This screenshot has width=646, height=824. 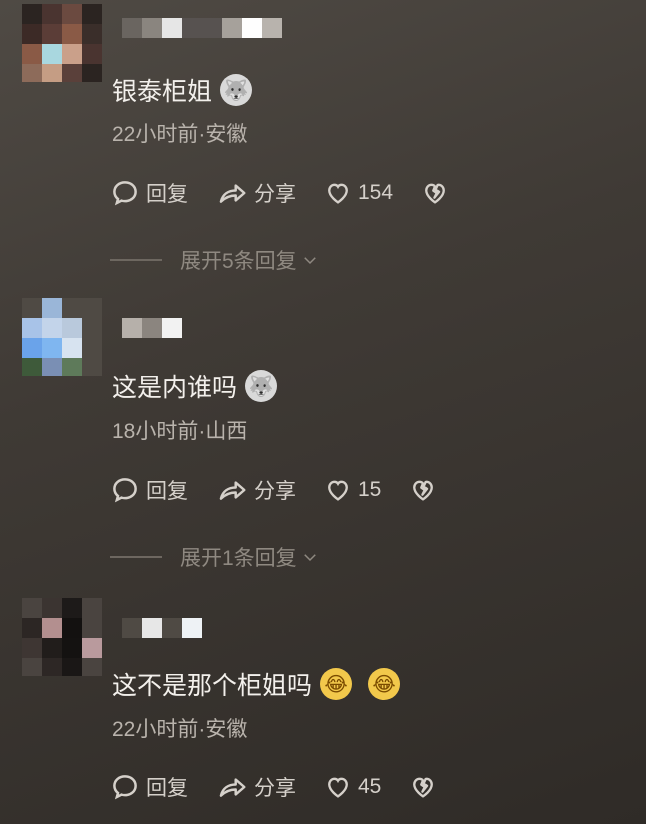 What do you see at coordinates (256, 684) in the screenshot?
I see `comment-text: 这不是那个柜姐吗 😂 😂` at bounding box center [256, 684].